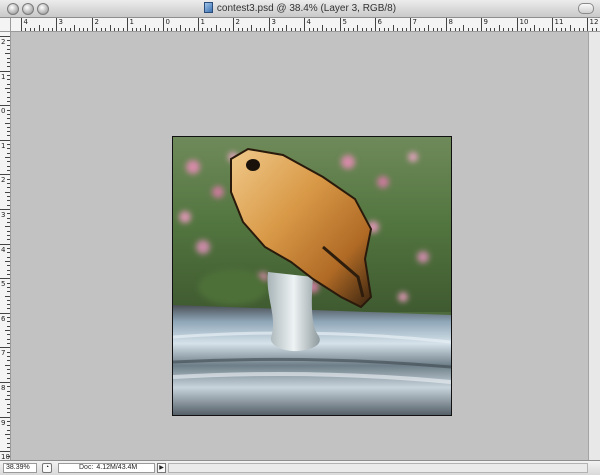  What do you see at coordinates (450, 22) in the screenshot?
I see `ruler-top-label: 8` at bounding box center [450, 22].